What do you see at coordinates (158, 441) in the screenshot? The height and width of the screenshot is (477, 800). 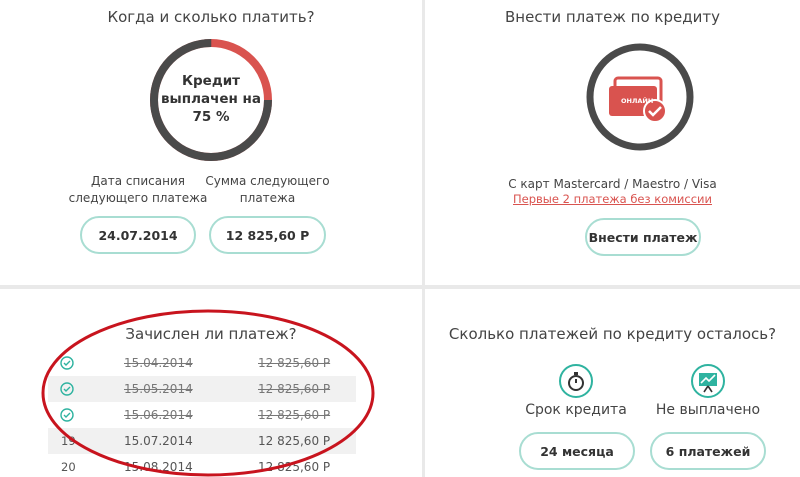 I see `row-date: 15.07.2014` at bounding box center [158, 441].